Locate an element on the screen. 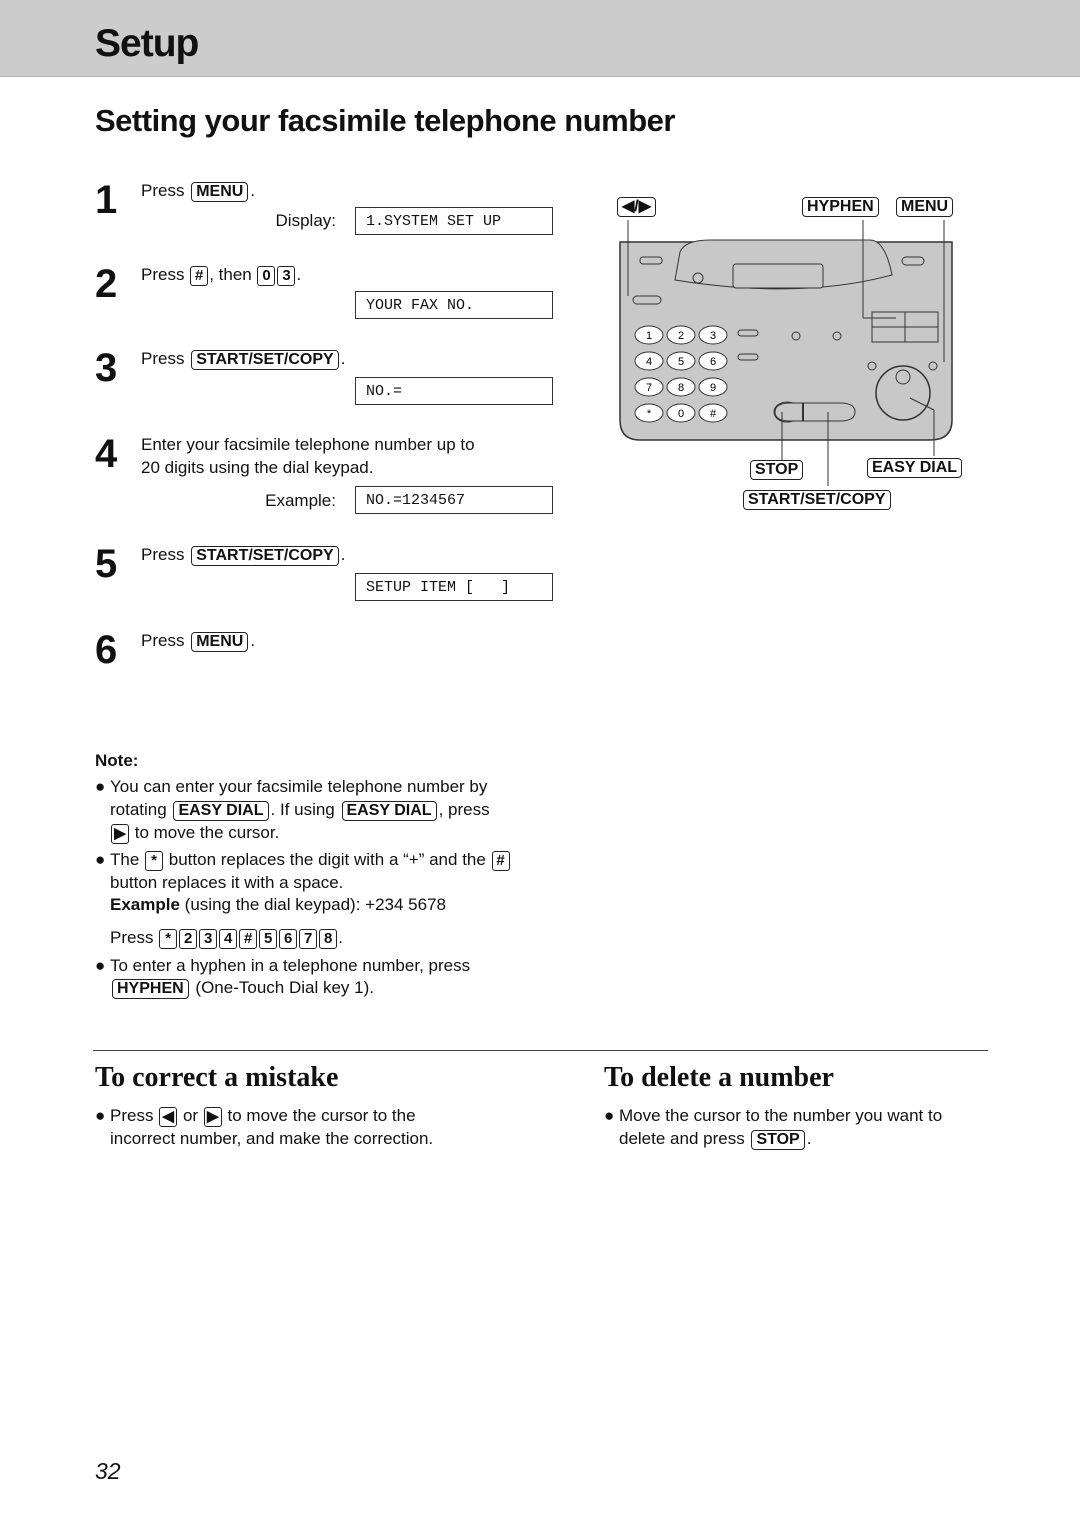  three-key: 3 is located at coordinates (286, 276).